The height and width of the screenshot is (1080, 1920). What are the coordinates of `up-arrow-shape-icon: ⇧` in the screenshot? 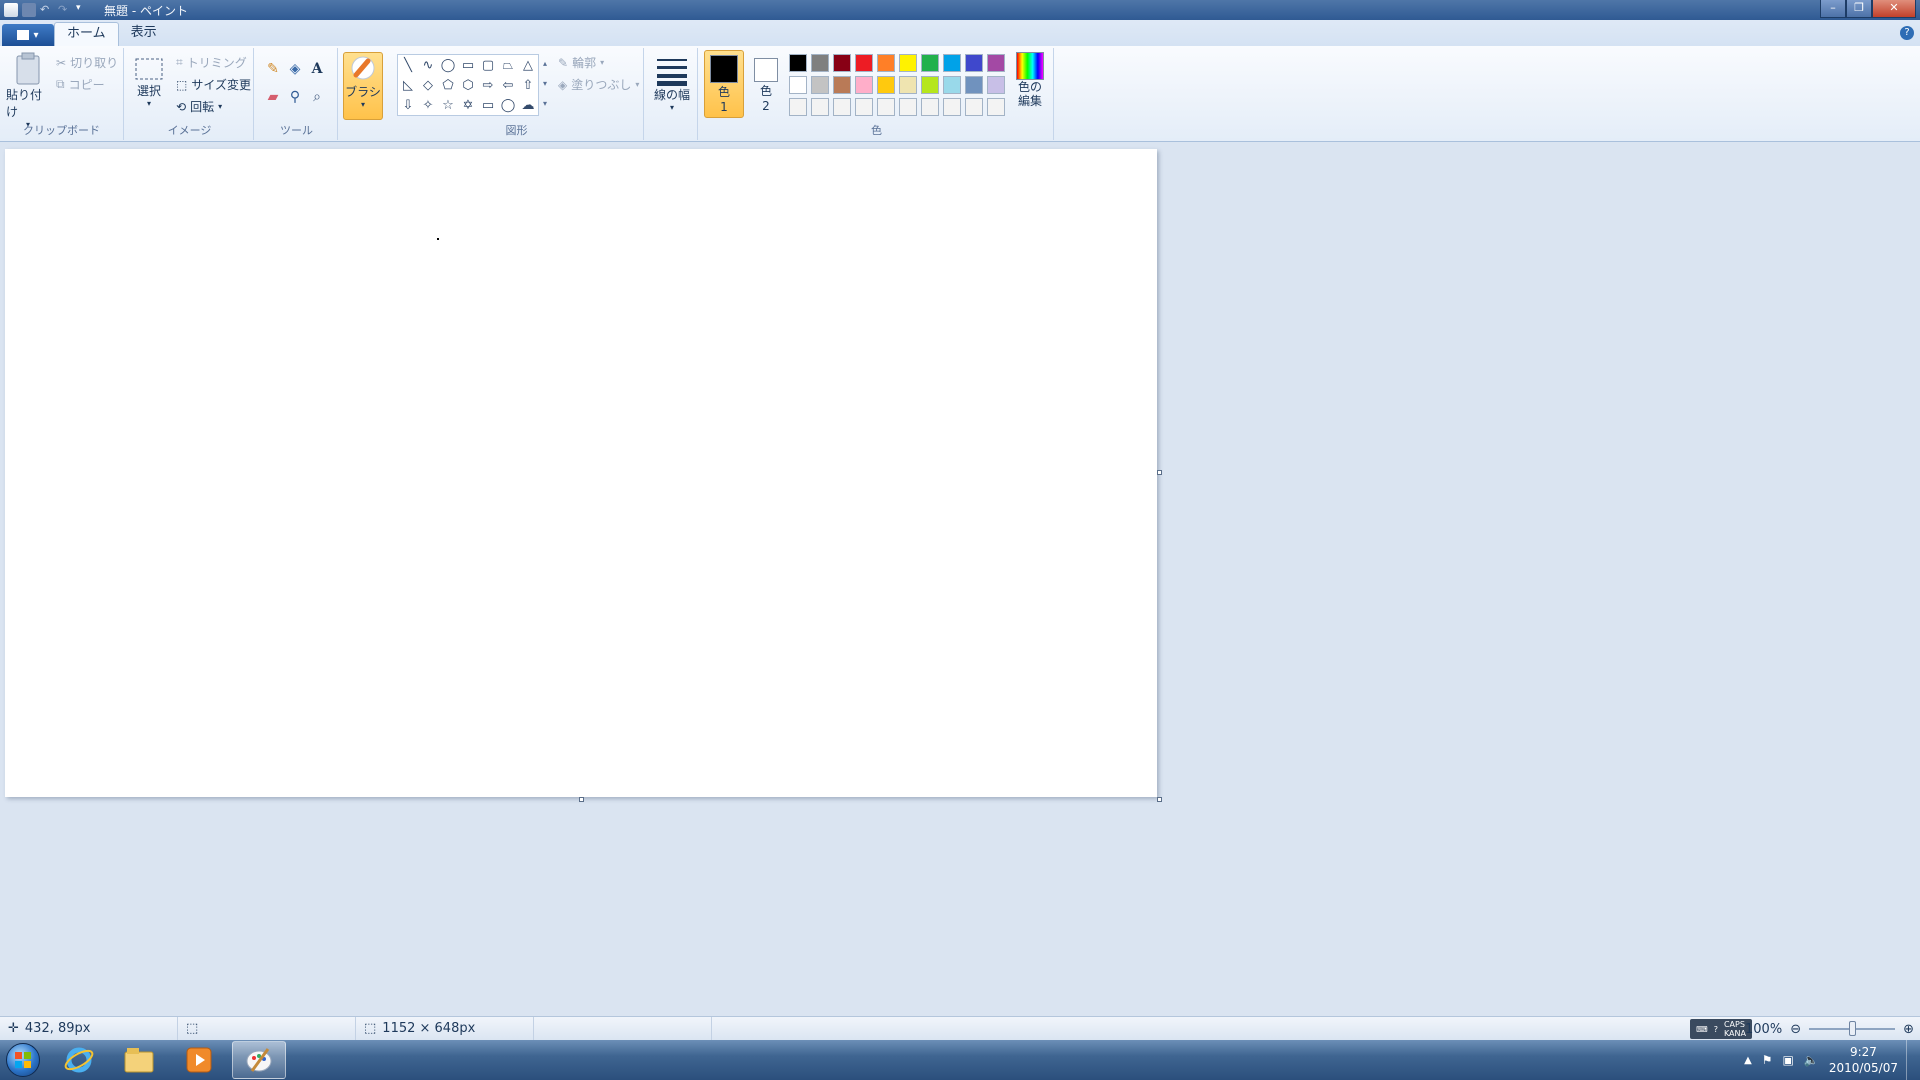 It's located at (528, 85).